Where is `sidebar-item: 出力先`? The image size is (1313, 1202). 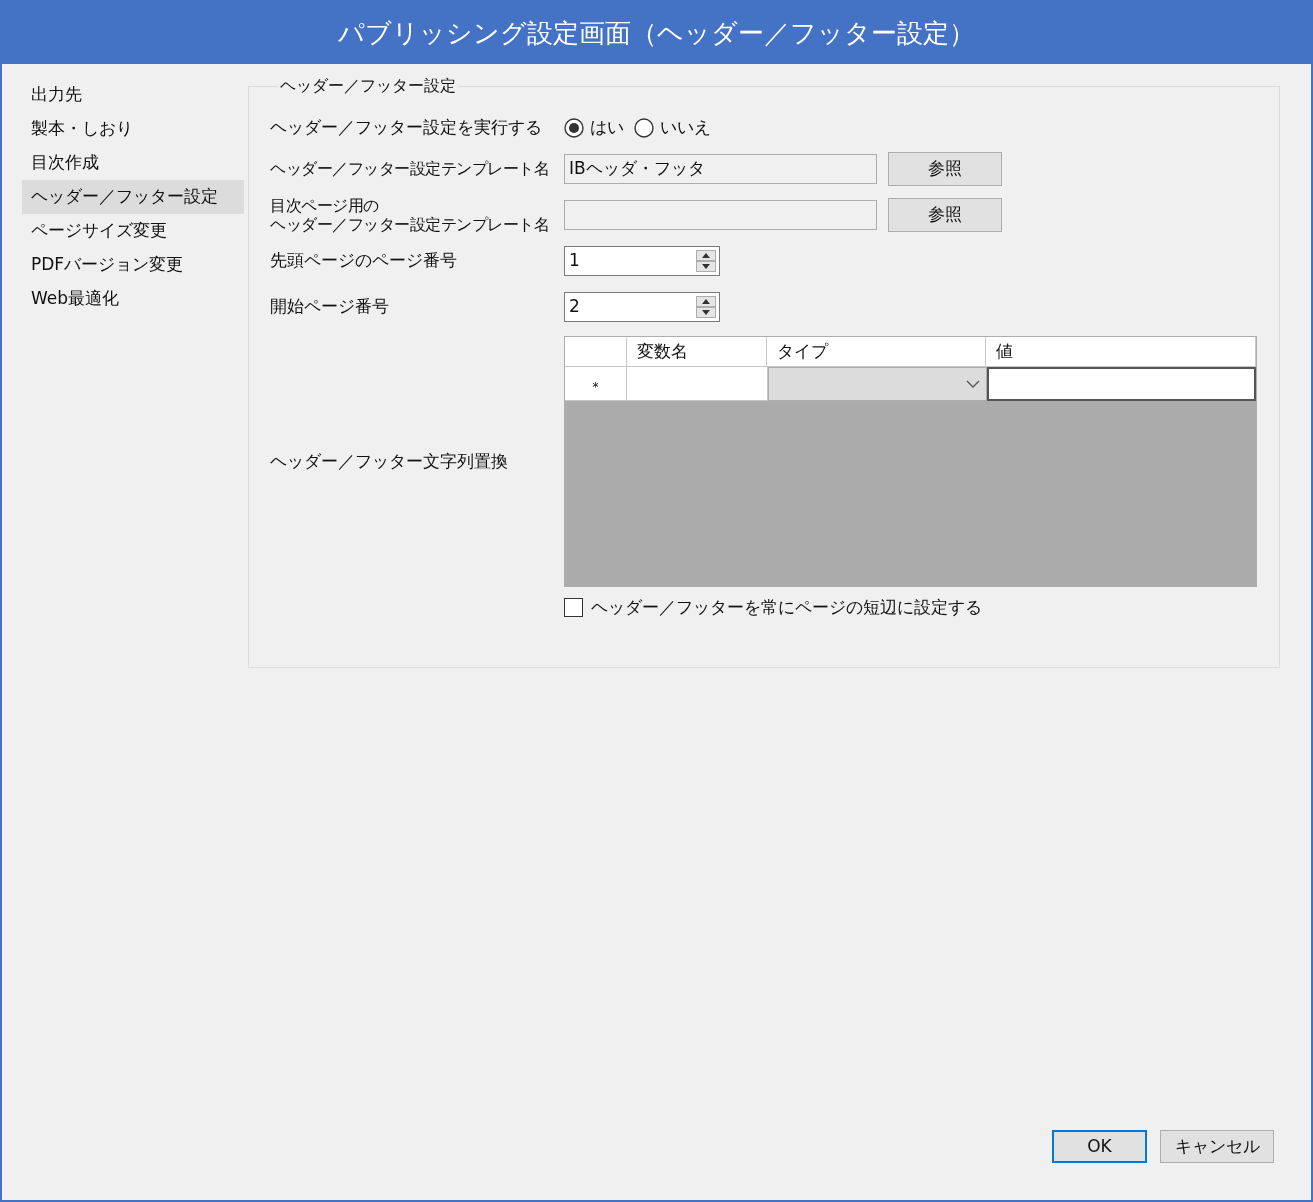 sidebar-item: 出力先 is located at coordinates (133, 95).